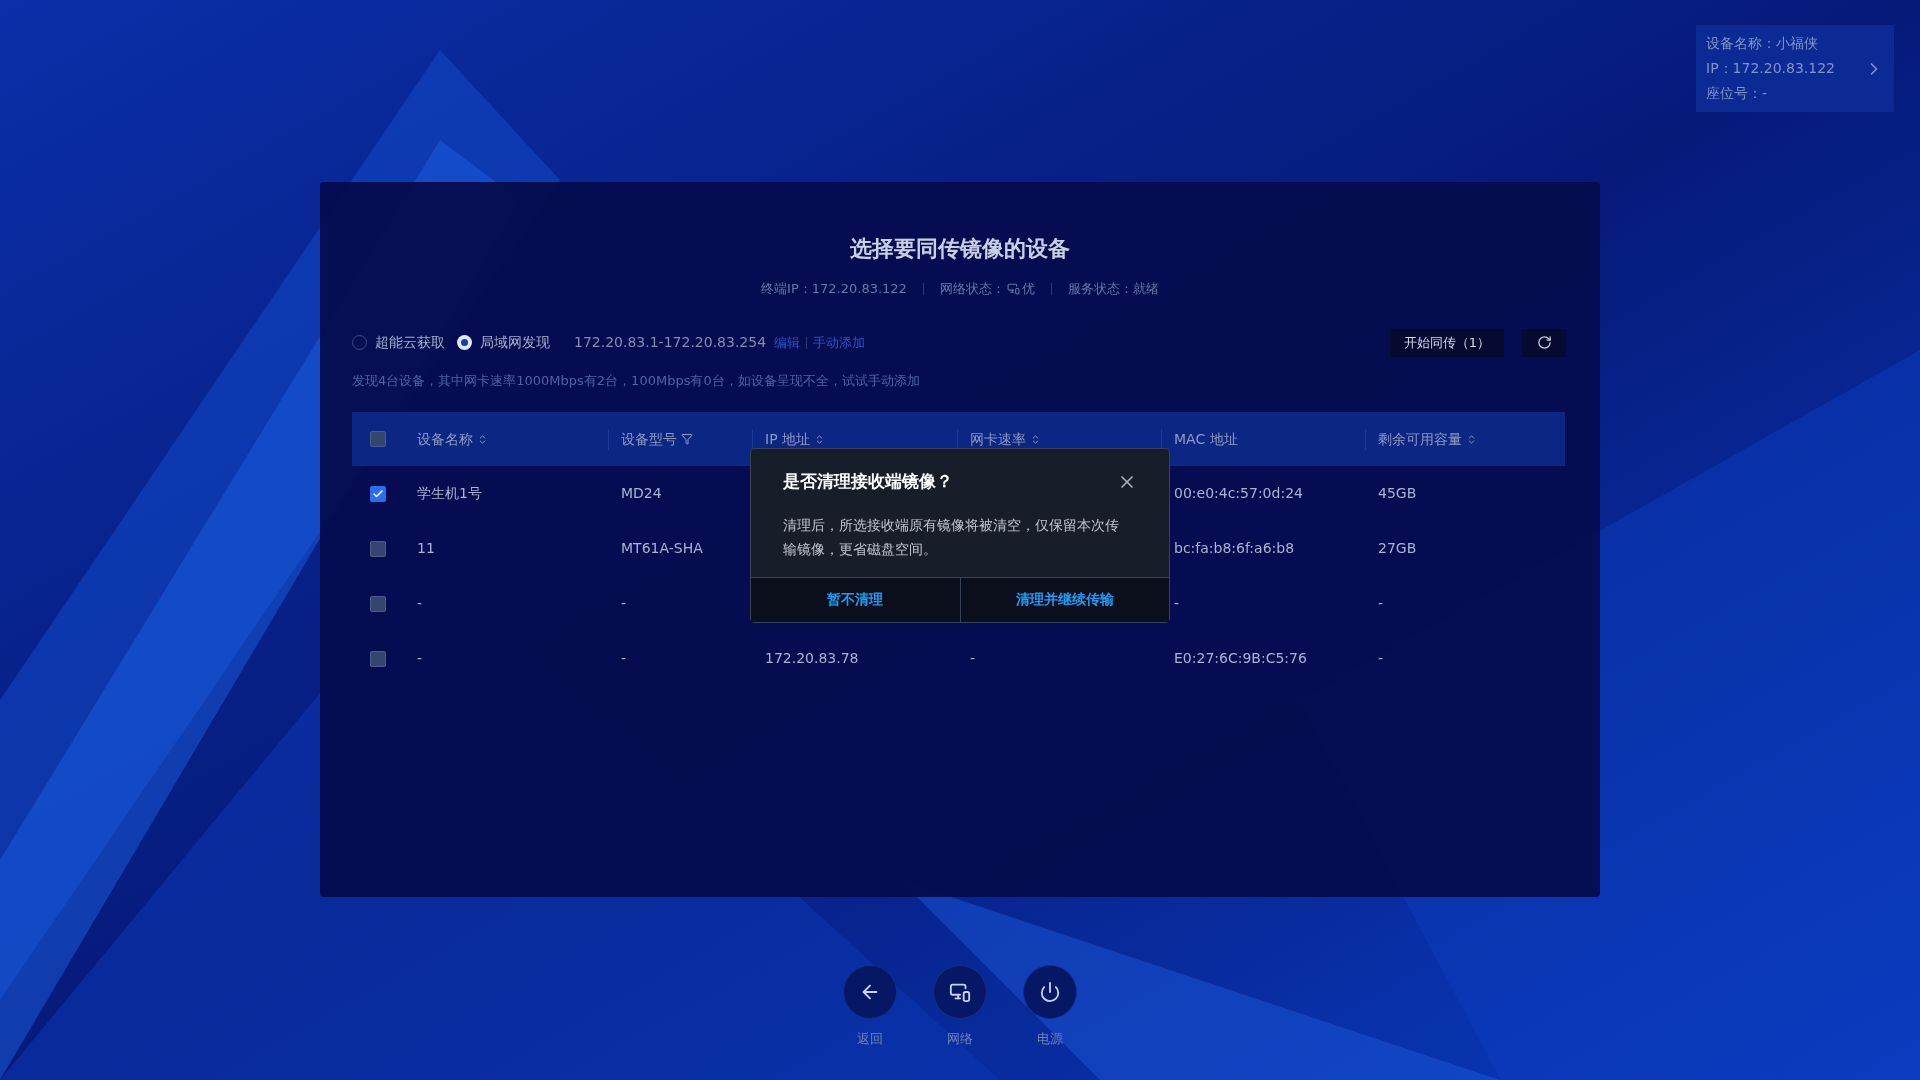 Image resolution: width=1920 pixels, height=1080 pixels. I want to click on dialog-message: 清理后，所选接收端原有镜像将被清空，仅保留本次传输镜像，更省磁盘空间。, so click(951, 537).